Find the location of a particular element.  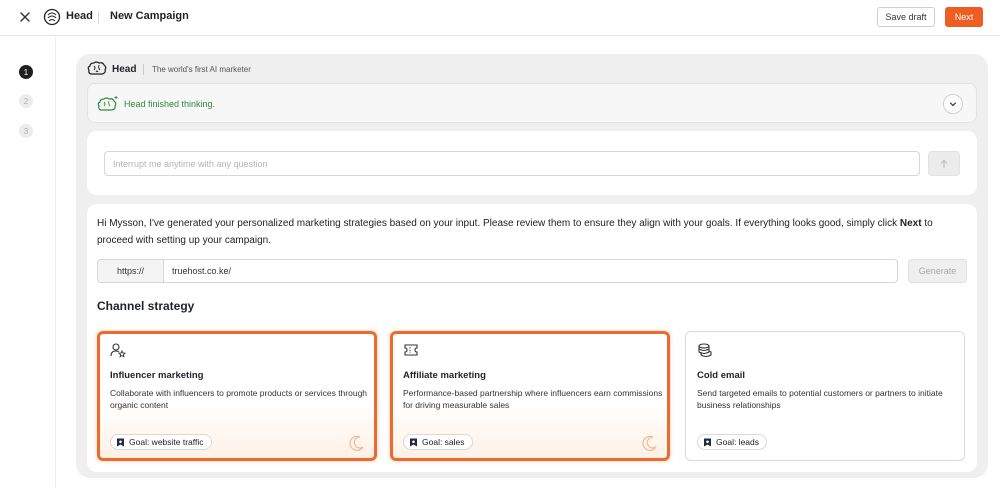

page-title: New Campaign is located at coordinates (149, 16).